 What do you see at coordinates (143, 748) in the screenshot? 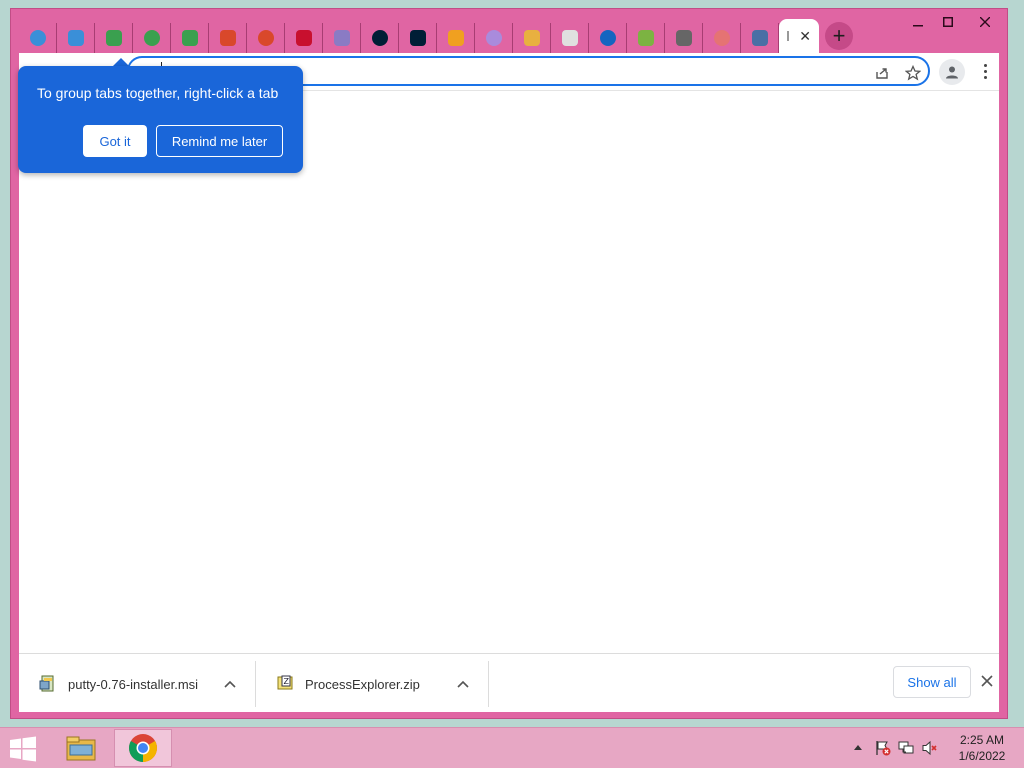
I see `chrome-taskbar-icon` at bounding box center [143, 748].